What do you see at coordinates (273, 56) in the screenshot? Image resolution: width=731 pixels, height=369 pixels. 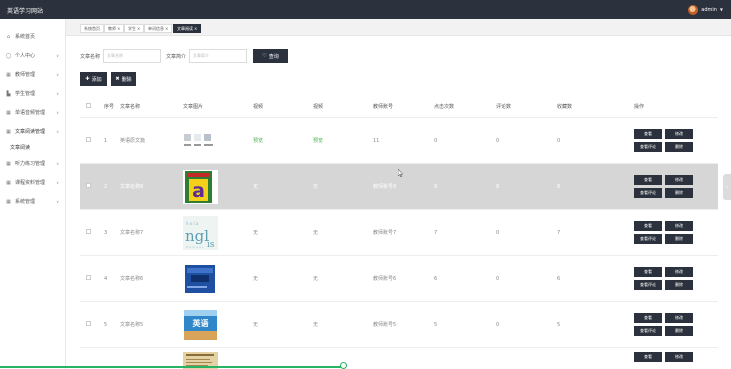 I see `query-label: 查询` at bounding box center [273, 56].